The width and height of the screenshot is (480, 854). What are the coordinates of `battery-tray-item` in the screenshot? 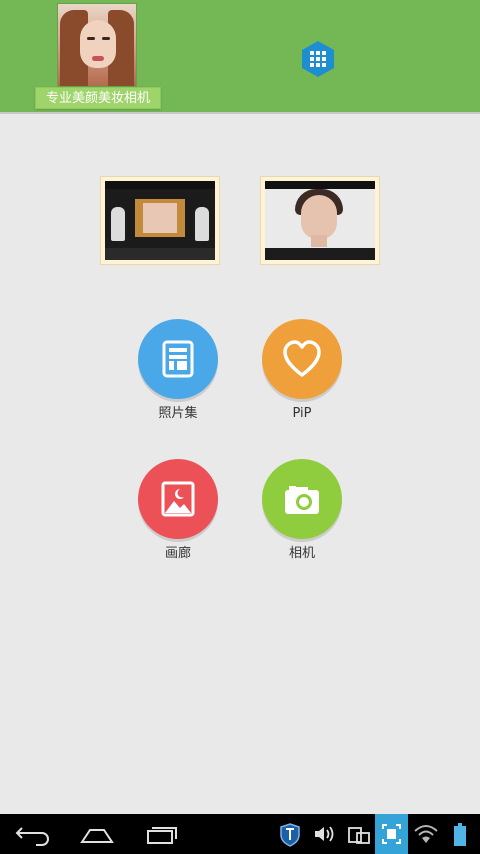 It's located at (460, 834).